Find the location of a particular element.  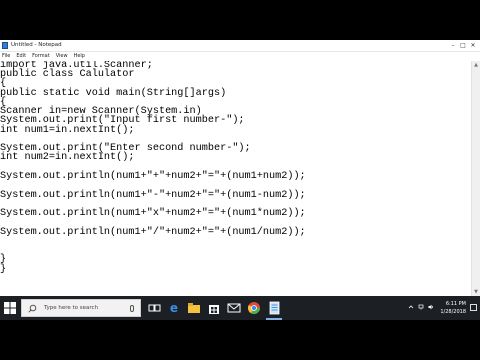

minimize-button: – is located at coordinates (453, 45).